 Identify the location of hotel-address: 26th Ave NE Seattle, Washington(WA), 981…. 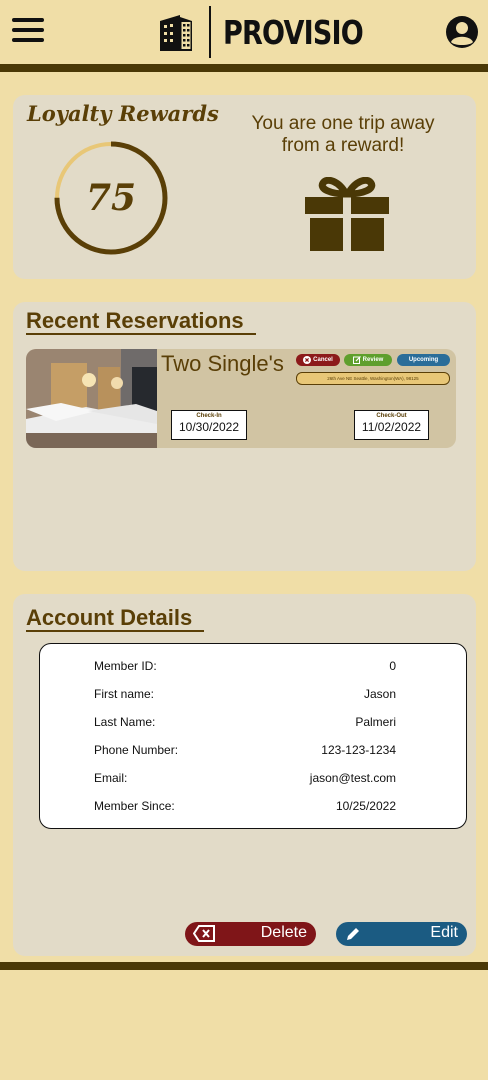
(373, 378).